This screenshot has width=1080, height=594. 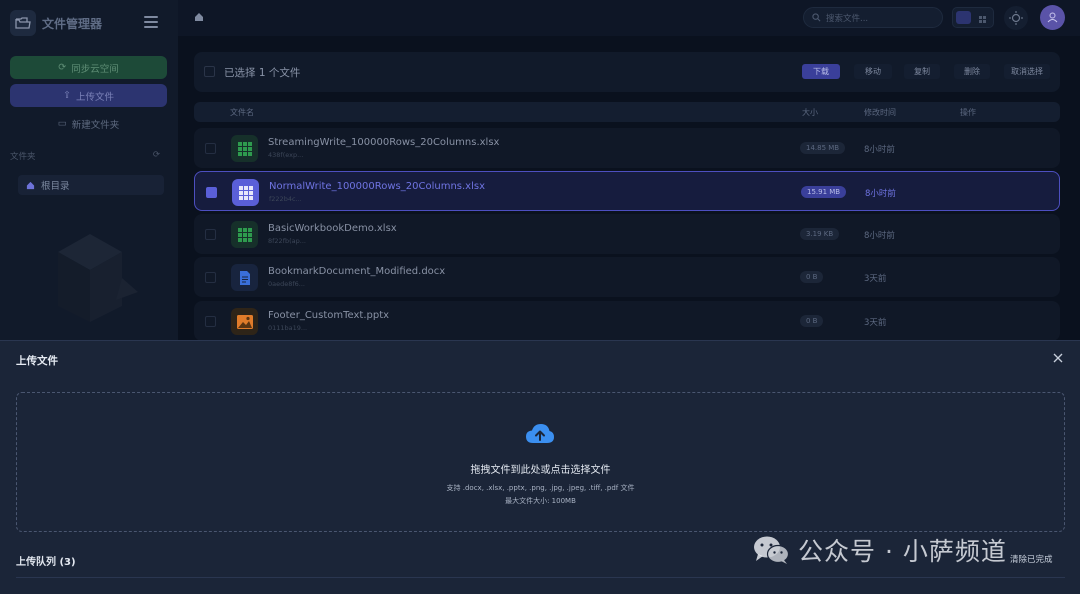 What do you see at coordinates (262, 73) in the screenshot?
I see `selected-count-text: 已选择 1 个文件` at bounding box center [262, 73].